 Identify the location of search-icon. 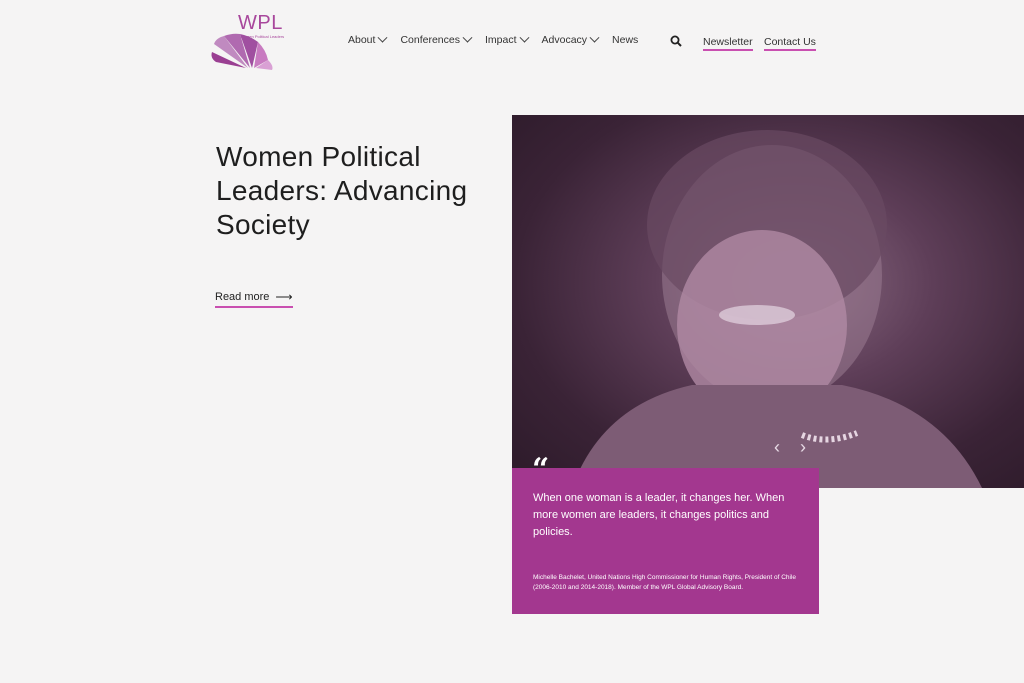
(676, 41).